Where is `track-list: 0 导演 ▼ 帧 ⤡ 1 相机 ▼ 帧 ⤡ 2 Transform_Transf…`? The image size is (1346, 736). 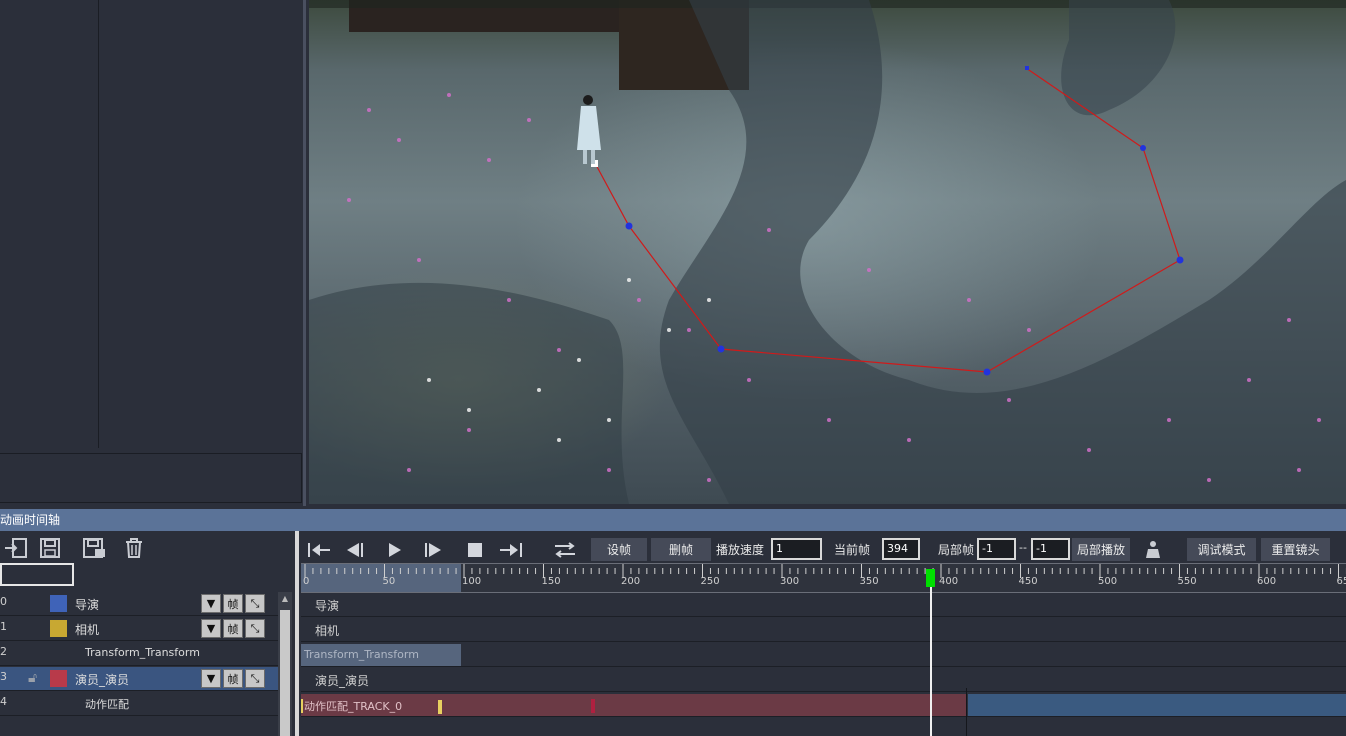 track-list: 0 导演 ▼ 帧 ⤡ 1 相机 ▼ 帧 ⤡ 2 Transform_Transf… is located at coordinates (139, 664).